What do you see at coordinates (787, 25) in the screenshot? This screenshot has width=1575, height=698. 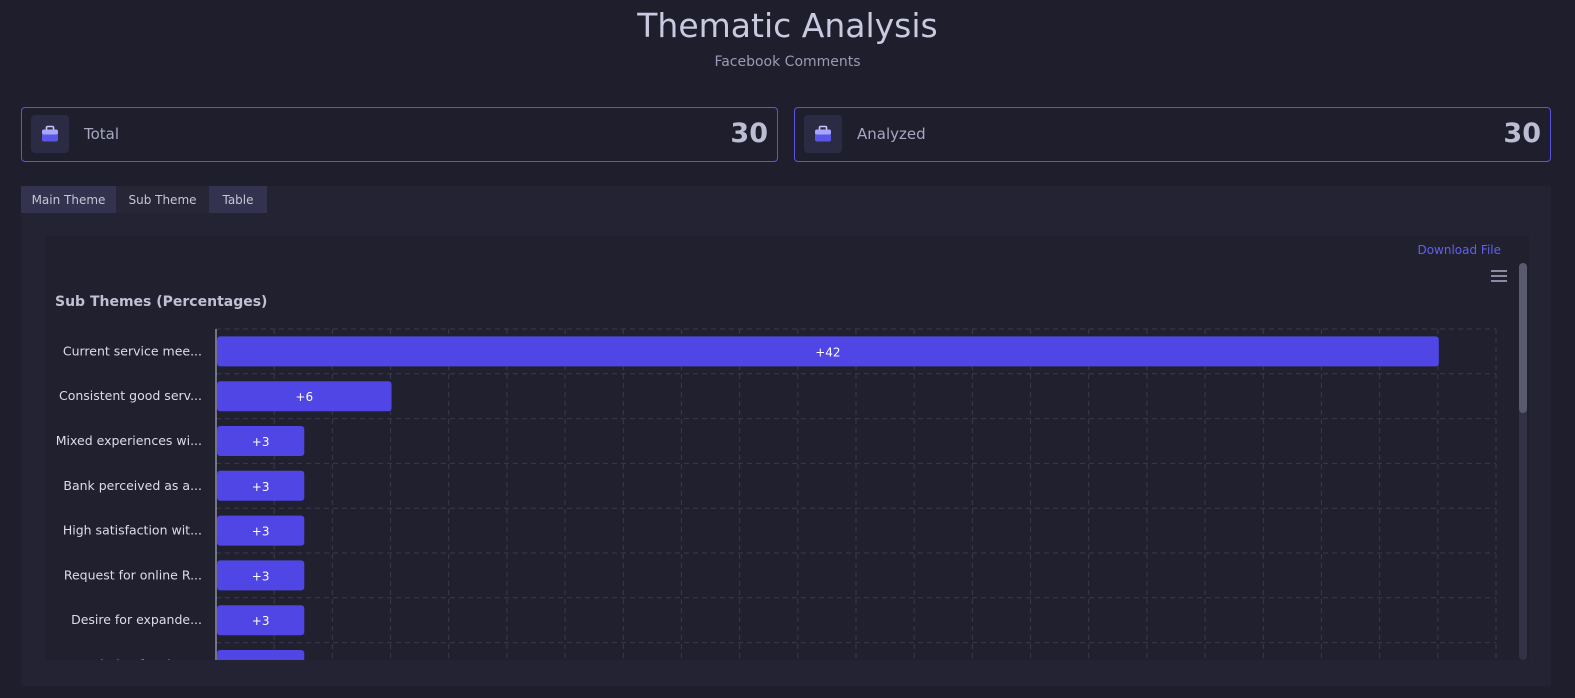 I see `page-title: Thematic Analysis` at bounding box center [787, 25].